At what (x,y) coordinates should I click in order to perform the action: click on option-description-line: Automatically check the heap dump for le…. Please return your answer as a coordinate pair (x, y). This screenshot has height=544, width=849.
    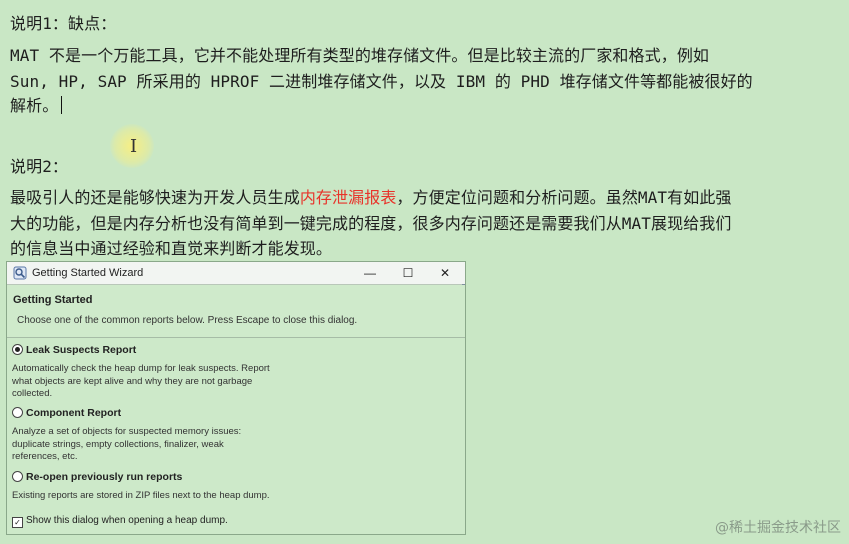
    Looking at the image, I should click on (141, 368).